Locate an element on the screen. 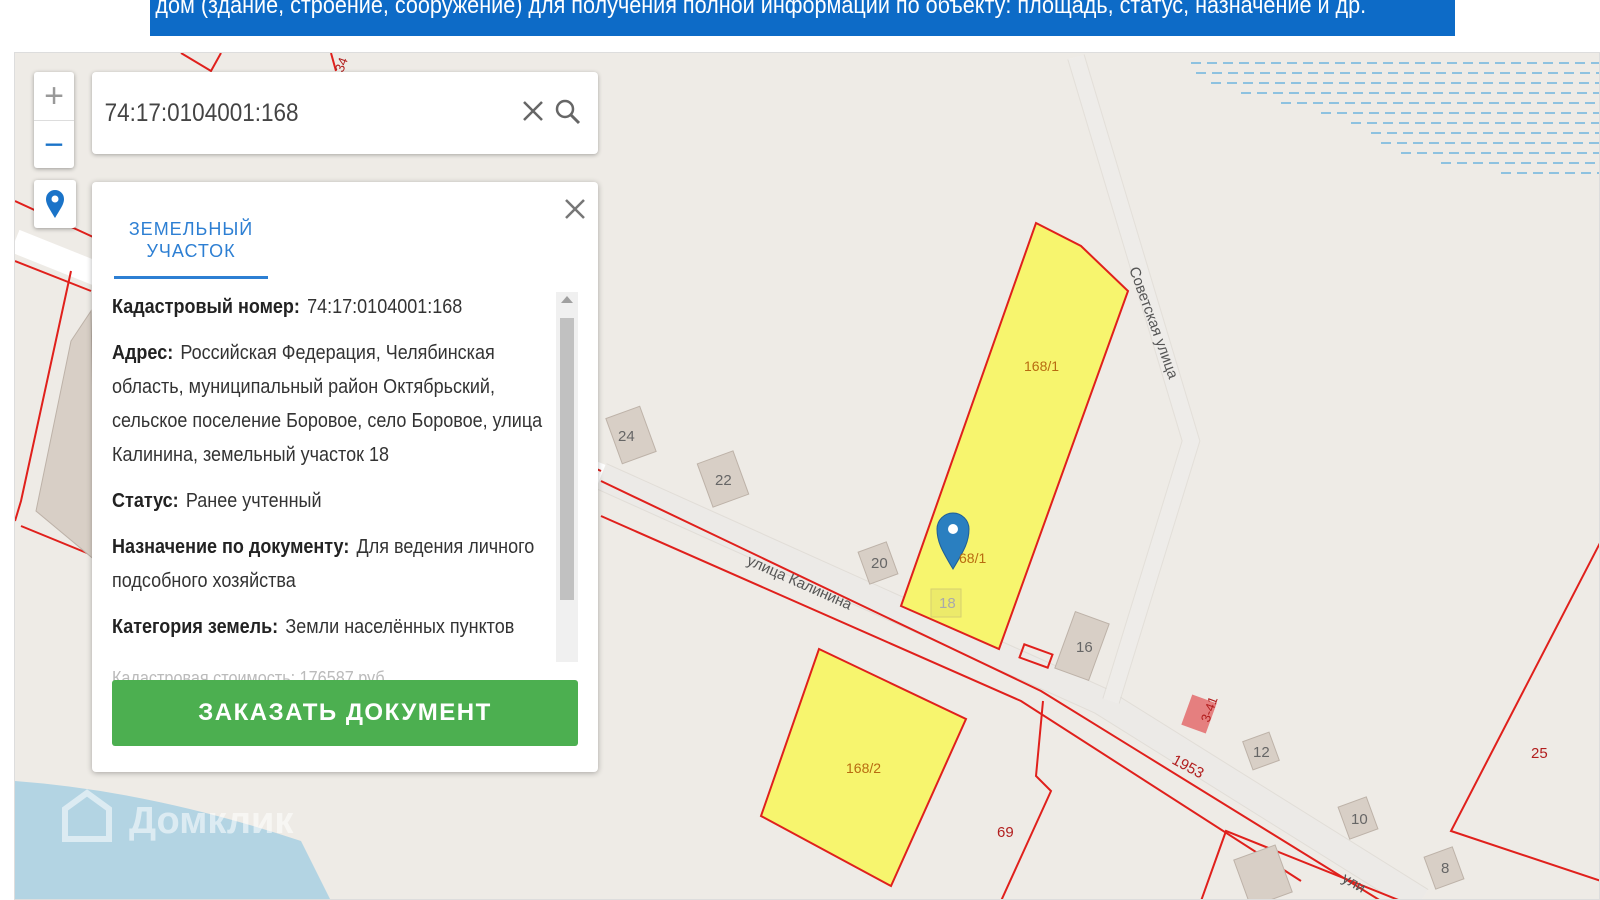  marsh-area is located at coordinates (1395, 118).